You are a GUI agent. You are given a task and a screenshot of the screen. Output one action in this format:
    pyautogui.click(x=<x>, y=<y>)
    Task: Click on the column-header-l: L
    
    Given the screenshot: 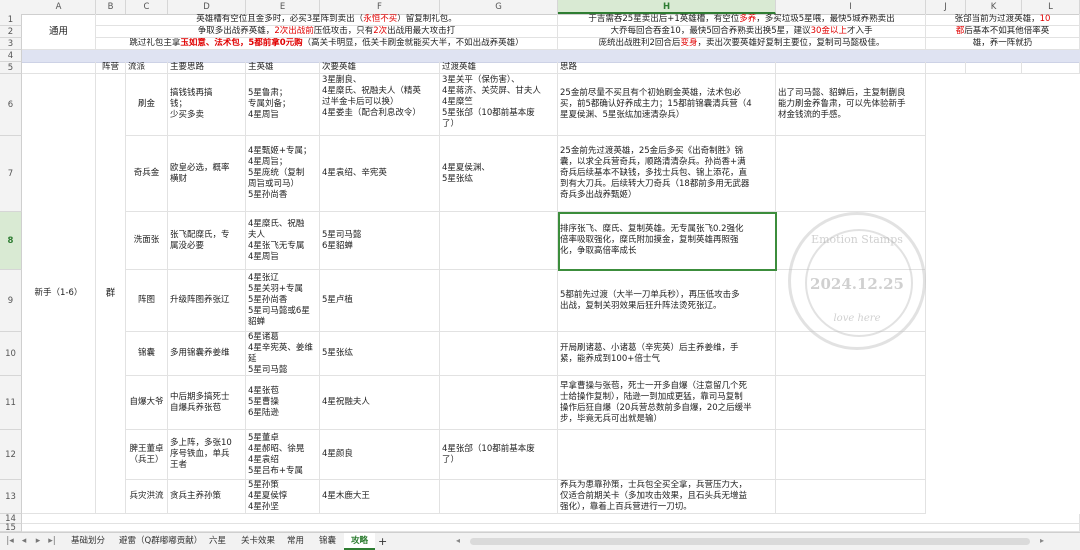 What is the action you would take?
    pyautogui.click(x=1051, y=7)
    